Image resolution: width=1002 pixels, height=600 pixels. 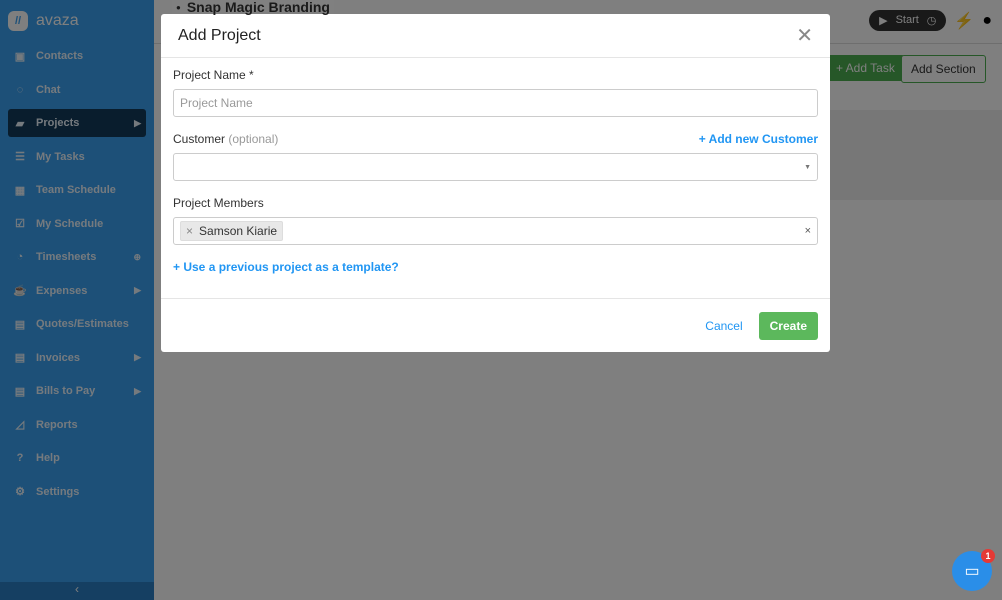 What do you see at coordinates (253, 139) in the screenshot?
I see `optional-label: (optional)` at bounding box center [253, 139].